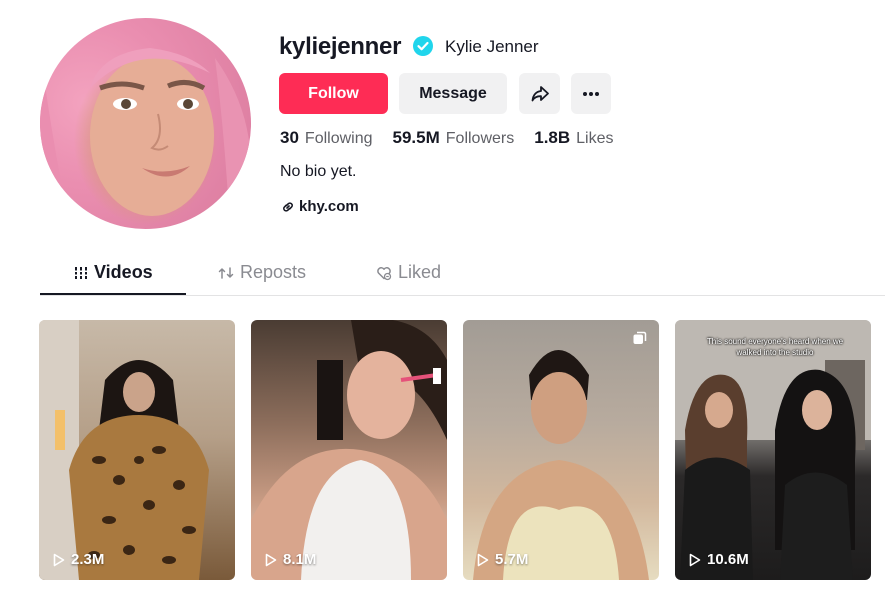 Image resolution: width=885 pixels, height=596 pixels. I want to click on video-thumbnail: 2.3M, so click(137, 450).